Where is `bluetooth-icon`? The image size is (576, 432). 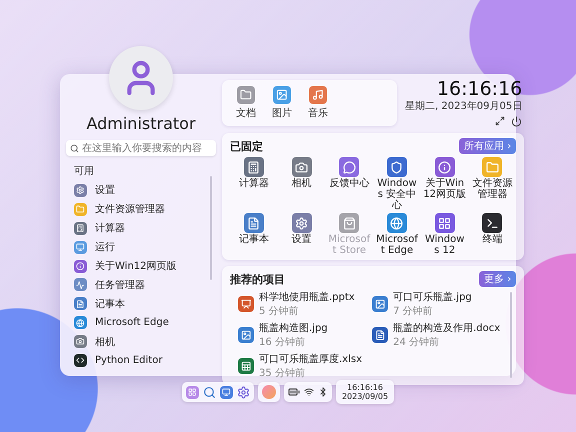
bluetooth-icon is located at coordinates (323, 392).